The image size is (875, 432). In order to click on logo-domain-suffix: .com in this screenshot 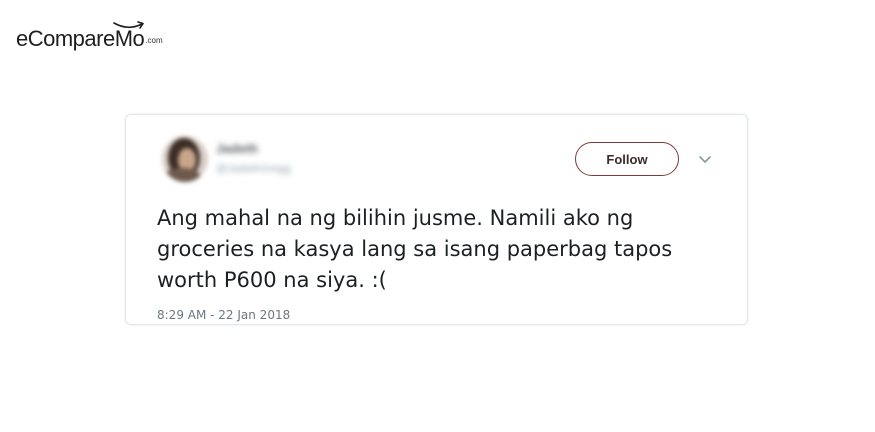, I will do `click(154, 40)`.